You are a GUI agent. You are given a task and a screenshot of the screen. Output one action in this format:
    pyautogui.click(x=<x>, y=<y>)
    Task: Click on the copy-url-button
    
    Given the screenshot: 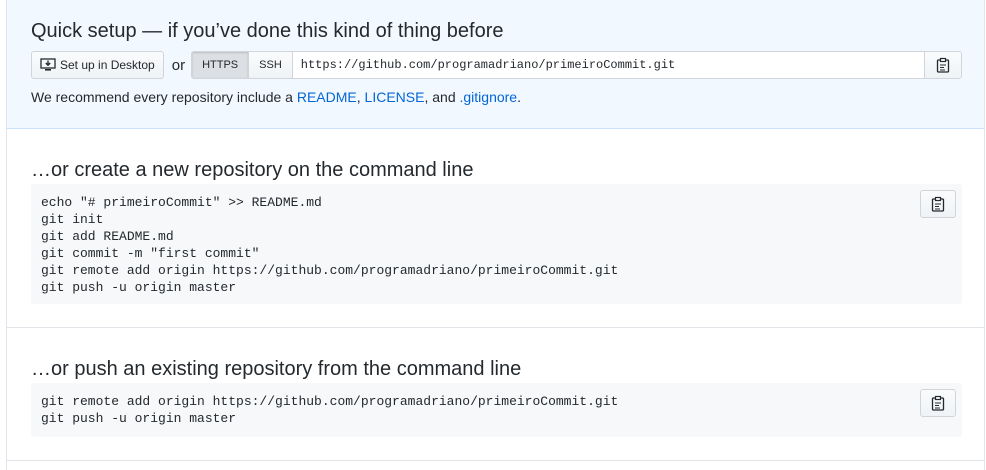 What is the action you would take?
    pyautogui.click(x=942, y=65)
    